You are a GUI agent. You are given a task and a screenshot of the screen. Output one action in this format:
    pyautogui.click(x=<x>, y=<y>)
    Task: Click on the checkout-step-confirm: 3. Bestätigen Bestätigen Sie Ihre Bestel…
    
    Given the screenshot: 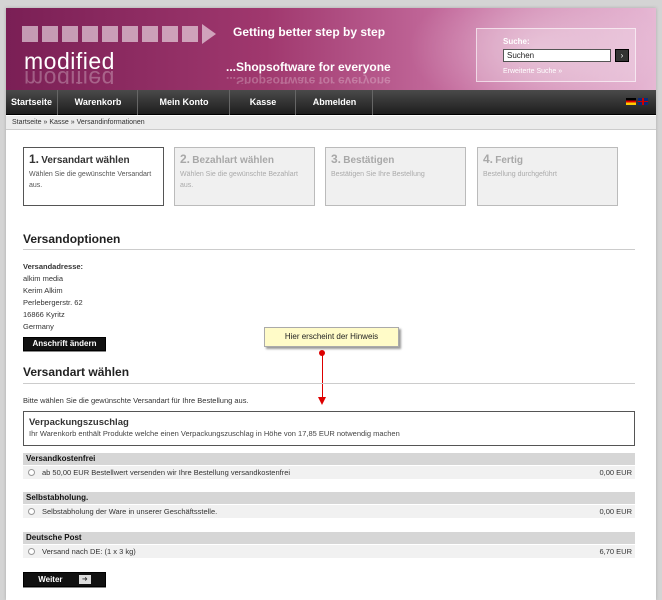 What is the action you would take?
    pyautogui.click(x=395, y=176)
    